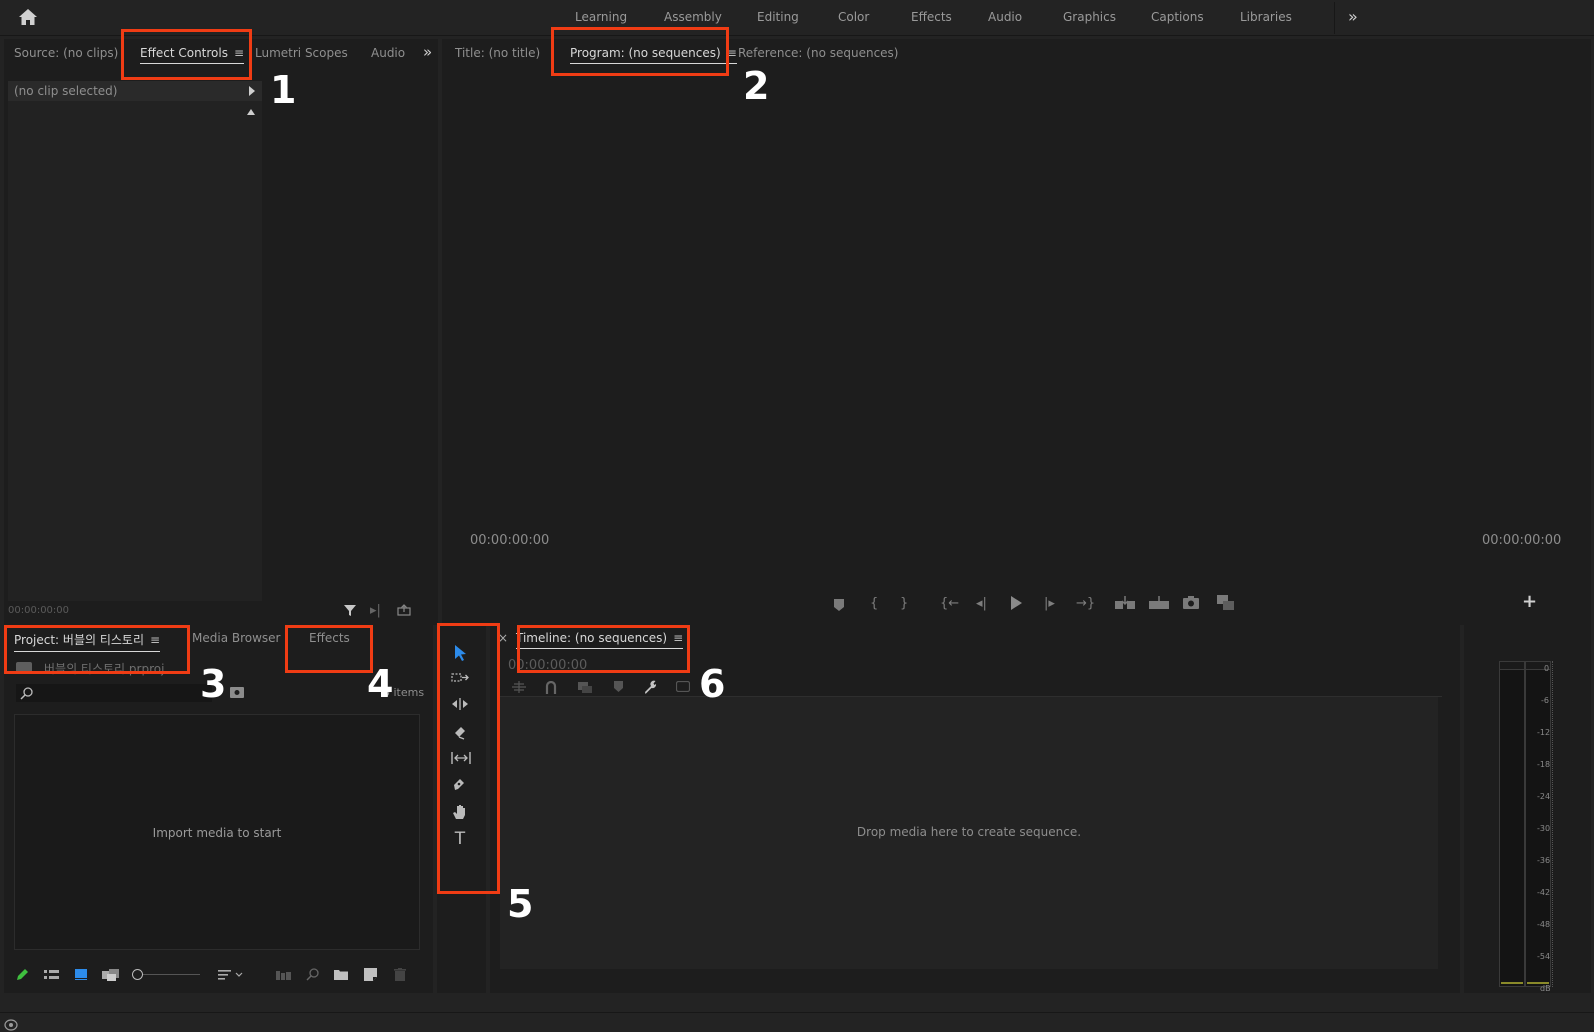 The image size is (1594, 1032). I want to click on workspace-graphics: Graphics, so click(1089, 17).